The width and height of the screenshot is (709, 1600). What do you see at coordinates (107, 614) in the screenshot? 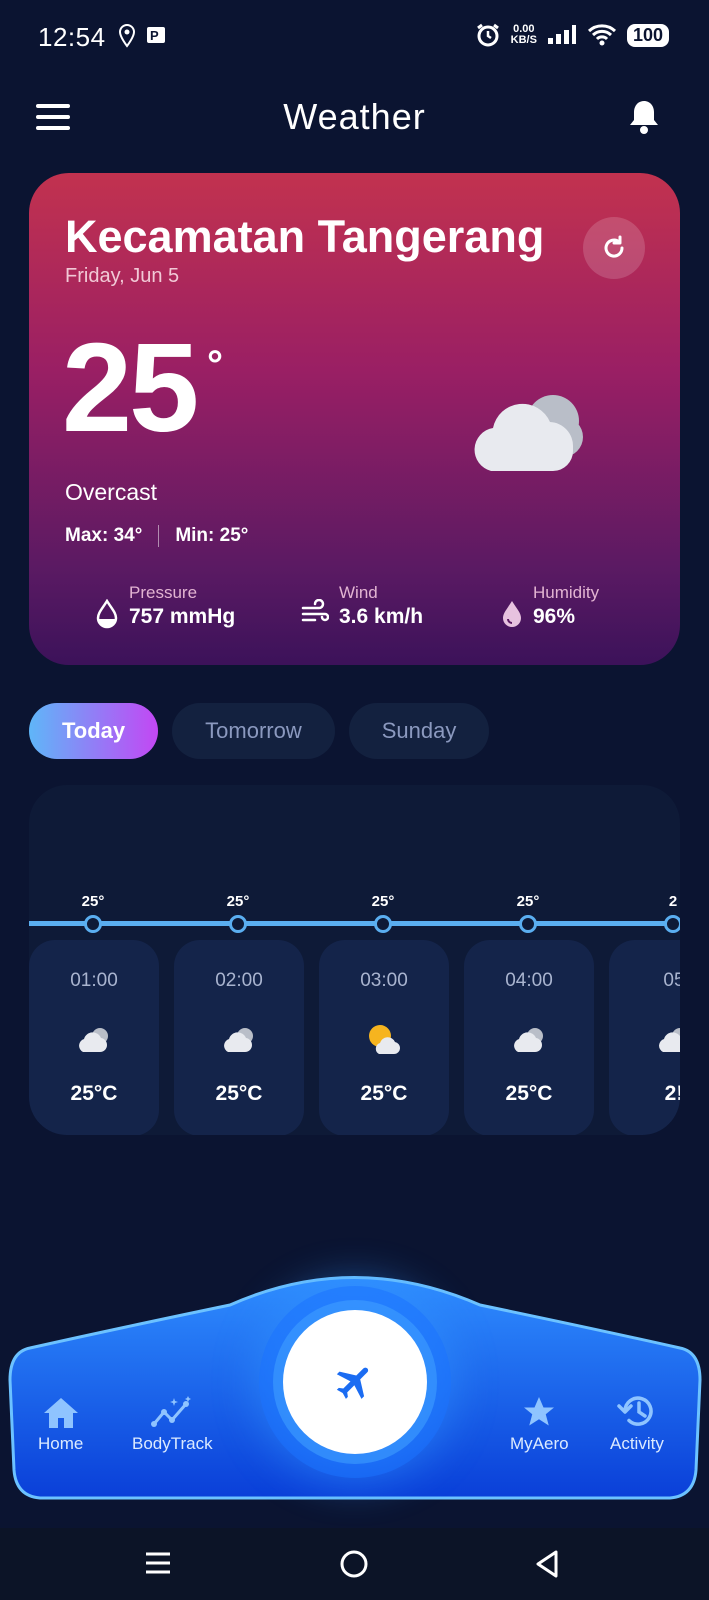
I see `pressure-drop-icon` at bounding box center [107, 614].